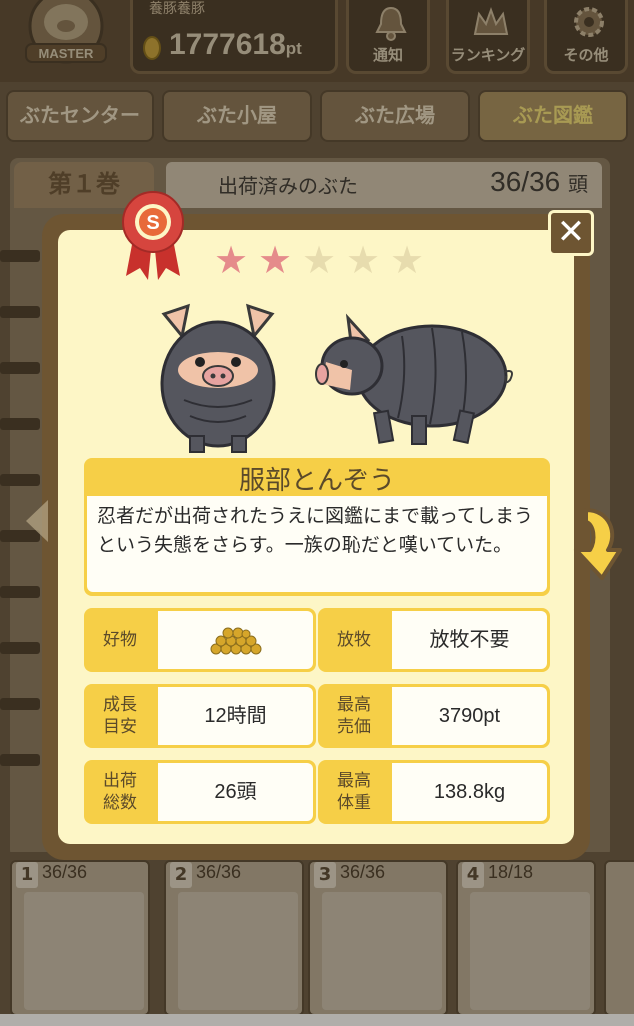  Describe the element at coordinates (354, 715) in the screenshot. I see `stat-label: 最高 売価` at that location.